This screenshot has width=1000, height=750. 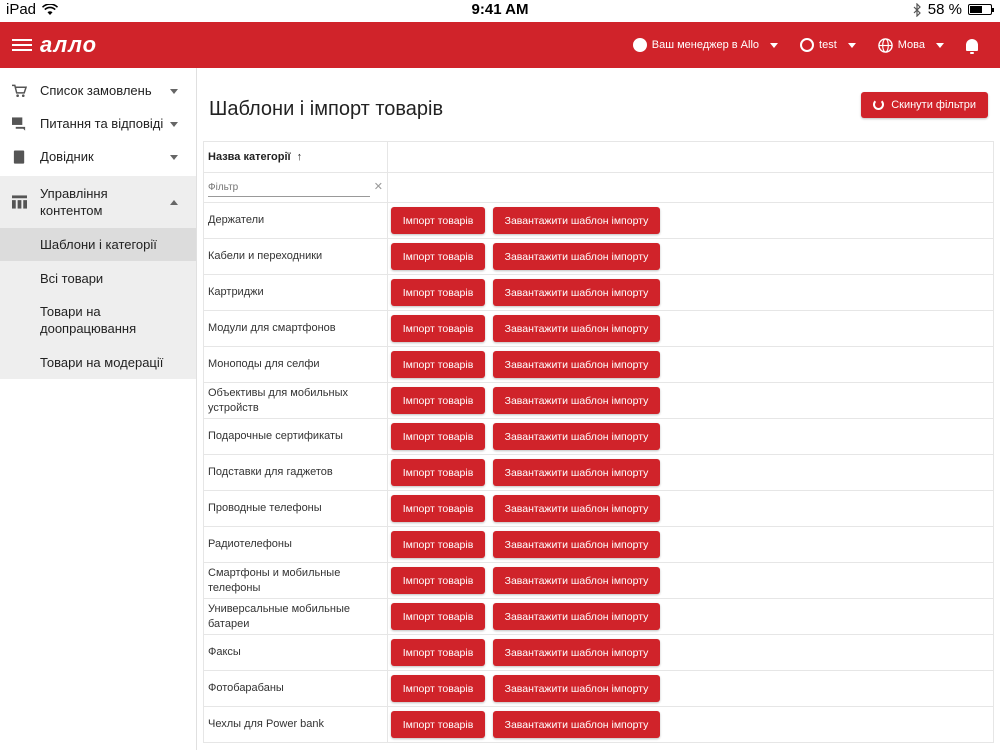 I want to click on sidebar-item-questions: Питання та відповіді, so click(x=98, y=123).